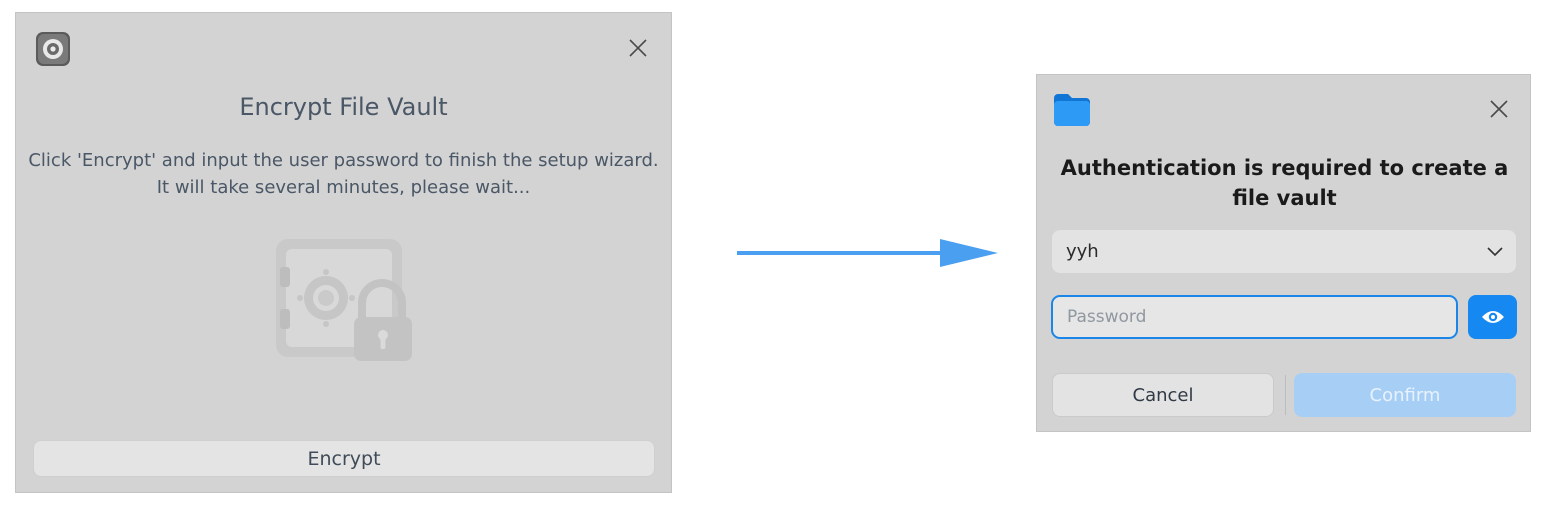 The image size is (1549, 509). I want to click on encrypt-button: Encrypt, so click(344, 458).